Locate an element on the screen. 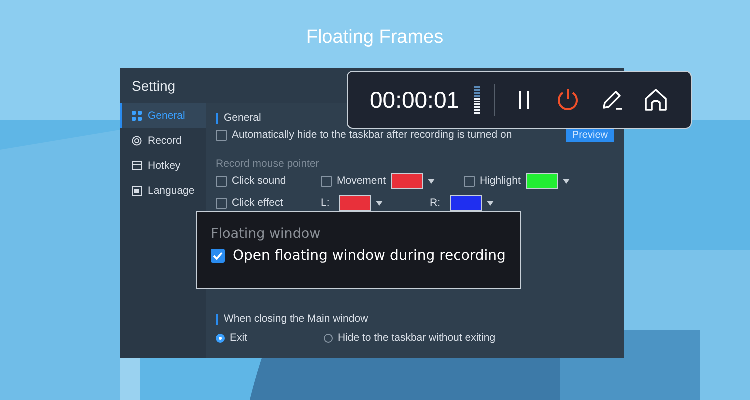 This screenshot has height=400, width=750. radio-label: Exit is located at coordinates (239, 338).